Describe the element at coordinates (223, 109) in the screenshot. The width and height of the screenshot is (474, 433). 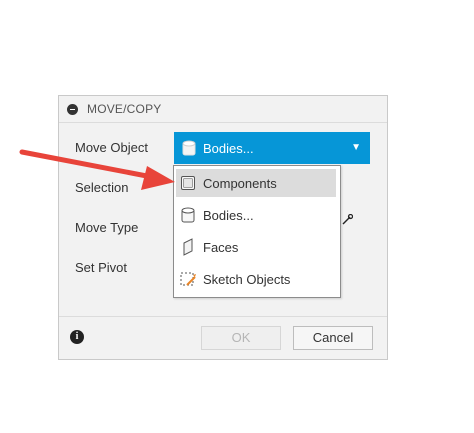
I see `dialog-titlebar: MOVE/COPY` at that location.